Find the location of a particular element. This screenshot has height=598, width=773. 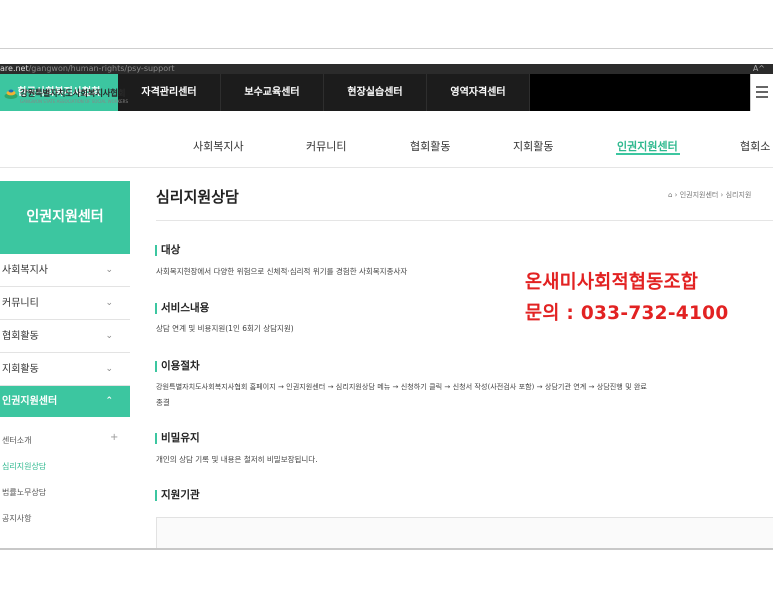

url-path: /gangwon/human-rights/psy-support is located at coordinates (101, 68).